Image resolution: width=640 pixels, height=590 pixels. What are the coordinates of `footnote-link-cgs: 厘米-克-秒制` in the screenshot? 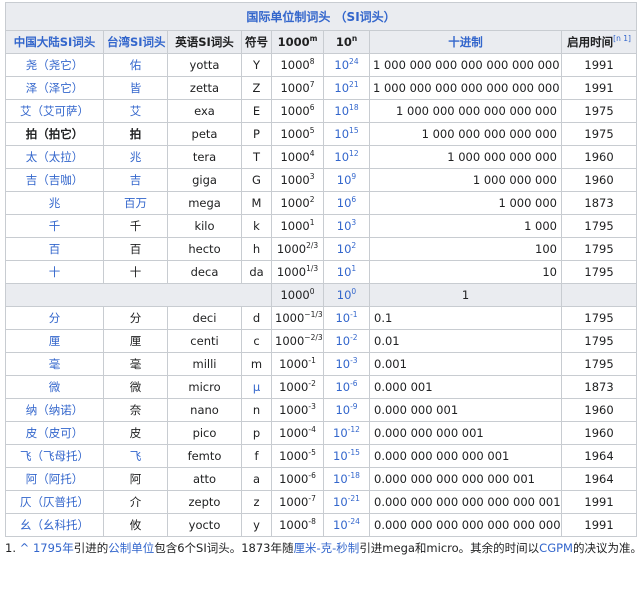 It's located at (327, 548).